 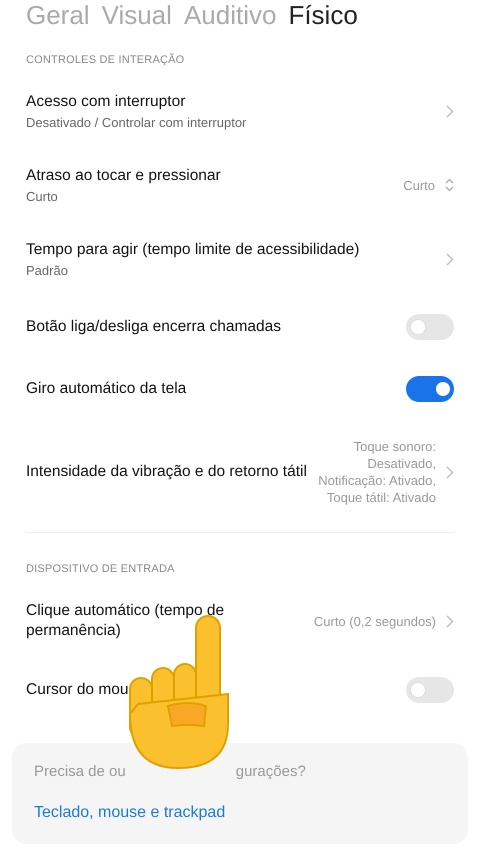 What do you see at coordinates (47, 270) in the screenshot?
I see `setting-subtitle: Padrão` at bounding box center [47, 270].